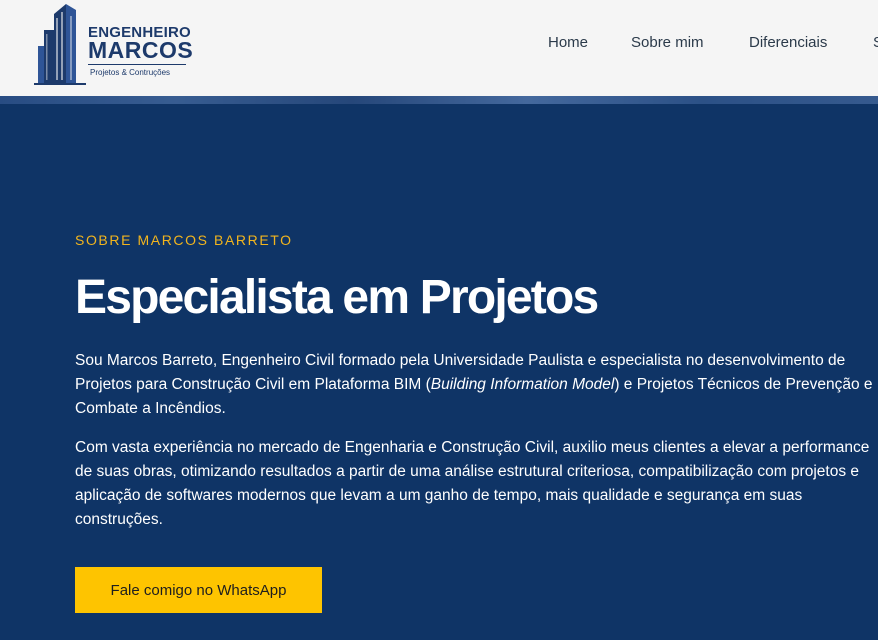 Image resolution: width=878 pixels, height=640 pixels. I want to click on site-logo: ENGENHEIRO MARCOS Projetos & Contruções, so click(113, 44).